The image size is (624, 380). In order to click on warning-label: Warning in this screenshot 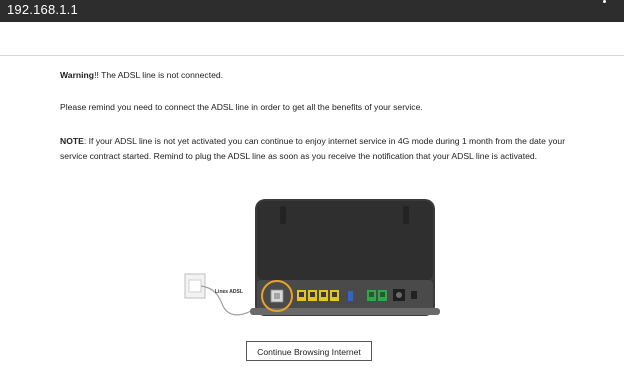, I will do `click(77, 75)`.